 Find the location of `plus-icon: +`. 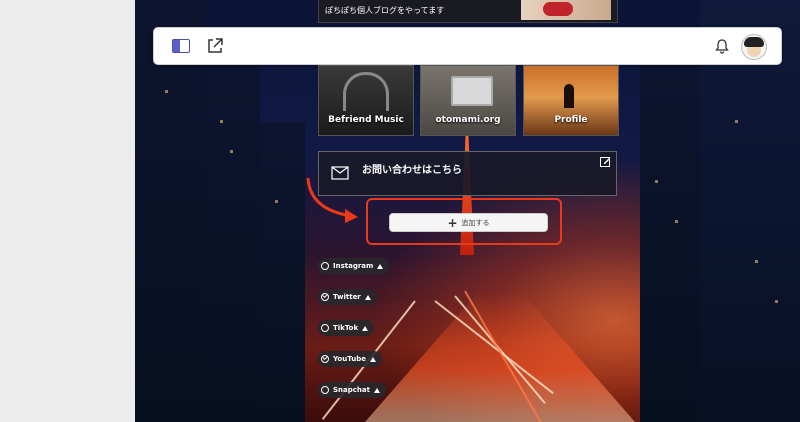

plus-icon: + is located at coordinates (452, 222).